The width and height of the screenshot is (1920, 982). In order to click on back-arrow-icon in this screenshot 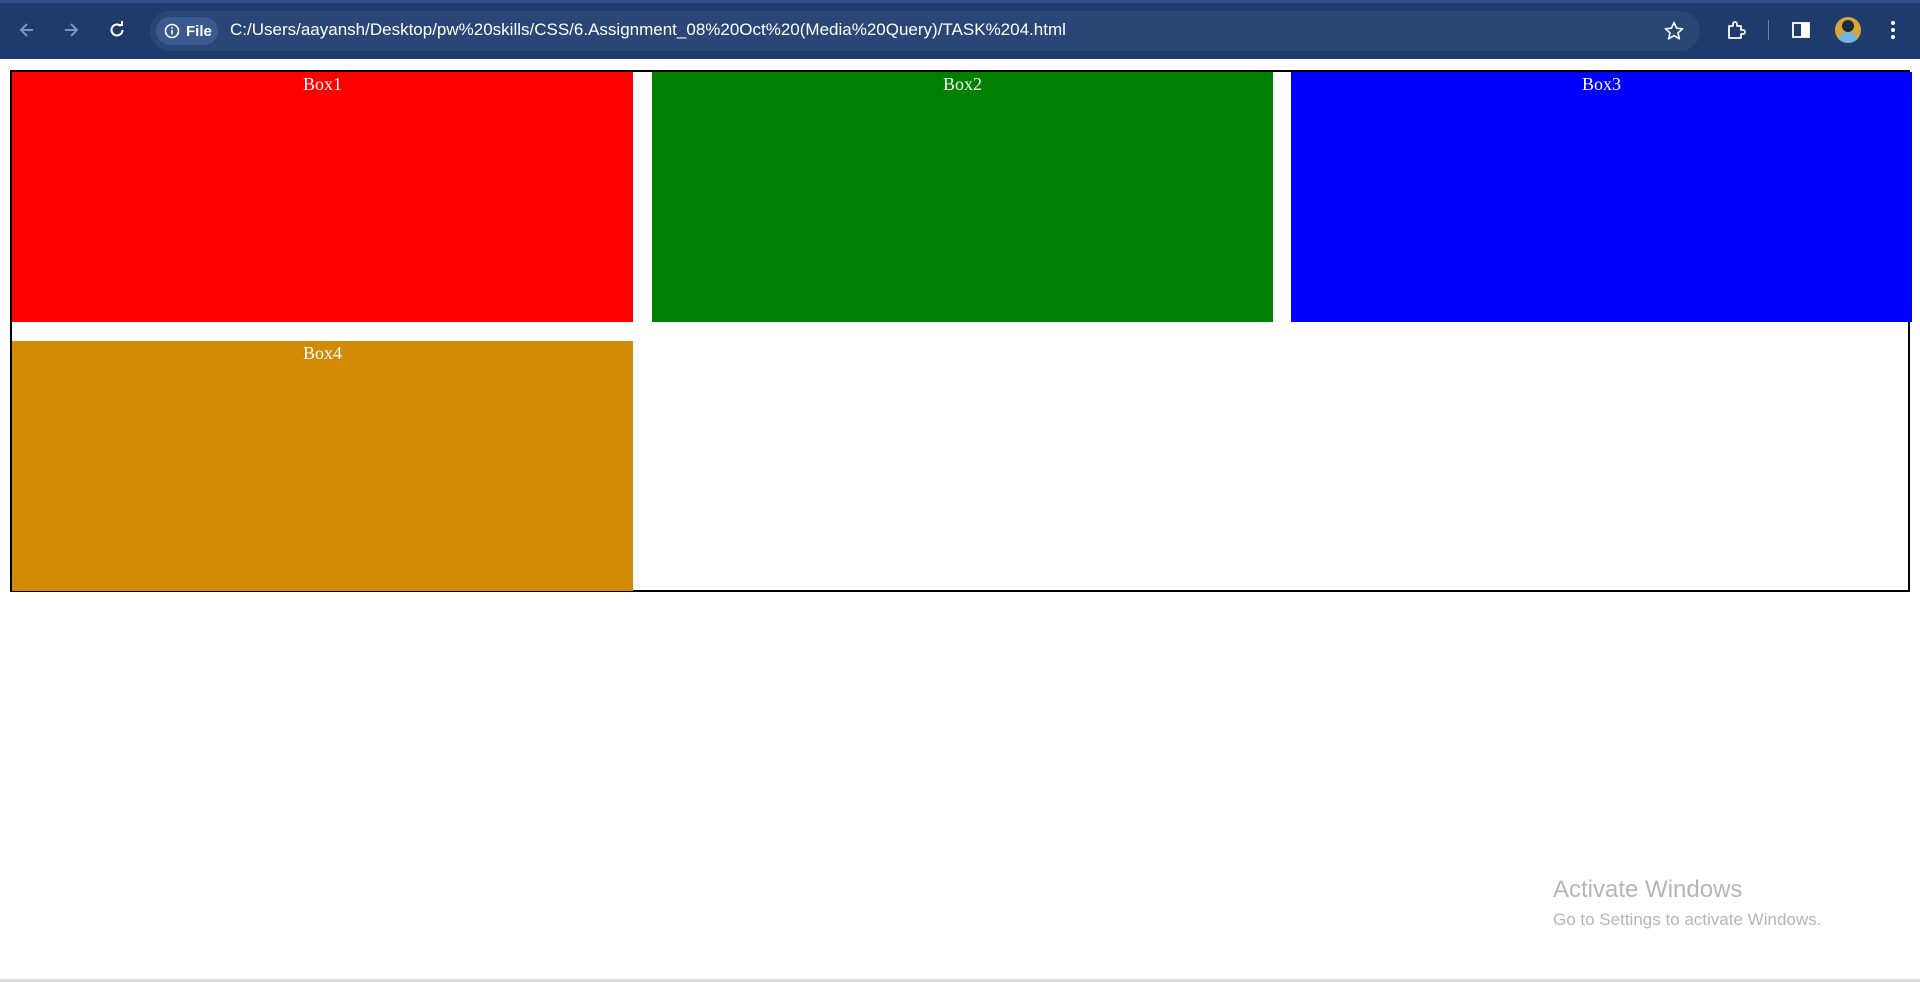, I will do `click(26, 30)`.